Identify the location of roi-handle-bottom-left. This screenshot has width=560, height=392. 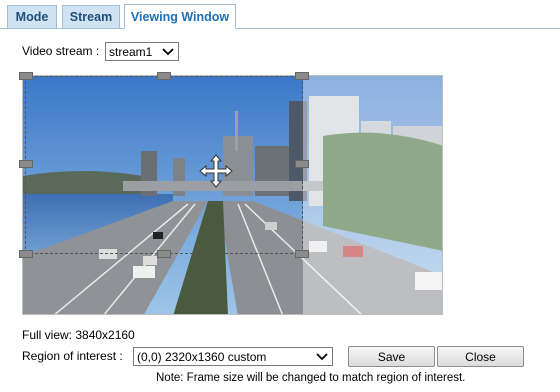
(26, 254).